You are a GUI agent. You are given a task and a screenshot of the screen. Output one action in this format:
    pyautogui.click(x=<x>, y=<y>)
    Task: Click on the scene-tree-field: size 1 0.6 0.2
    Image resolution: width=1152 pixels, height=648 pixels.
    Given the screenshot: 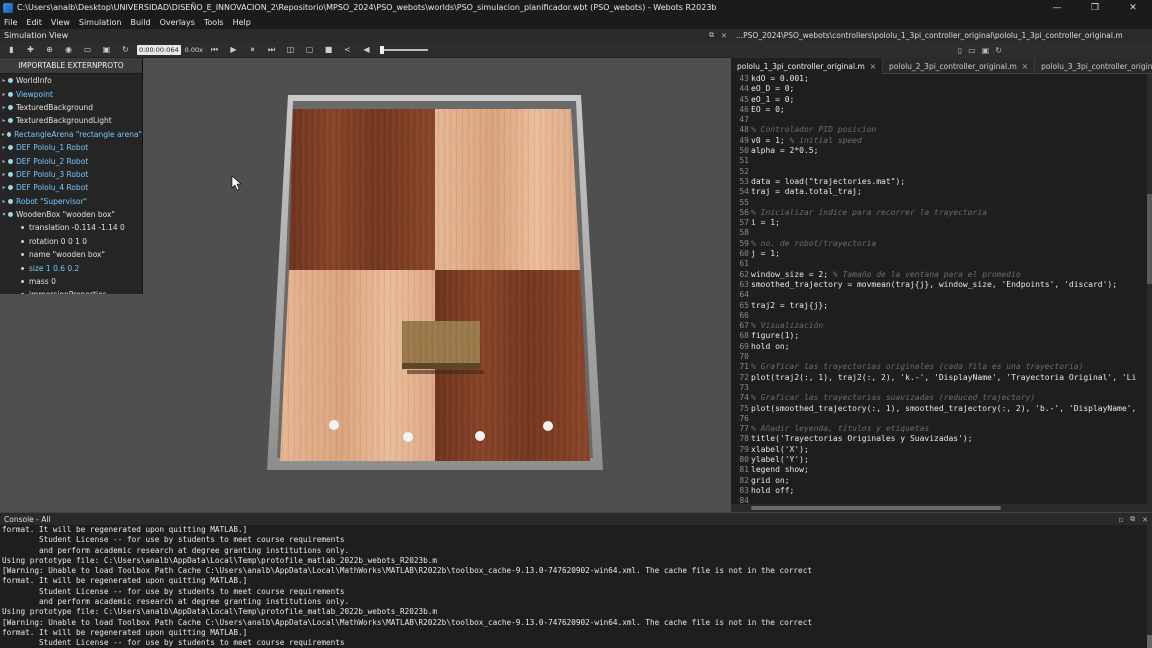 What is the action you would take?
    pyautogui.click(x=71, y=267)
    